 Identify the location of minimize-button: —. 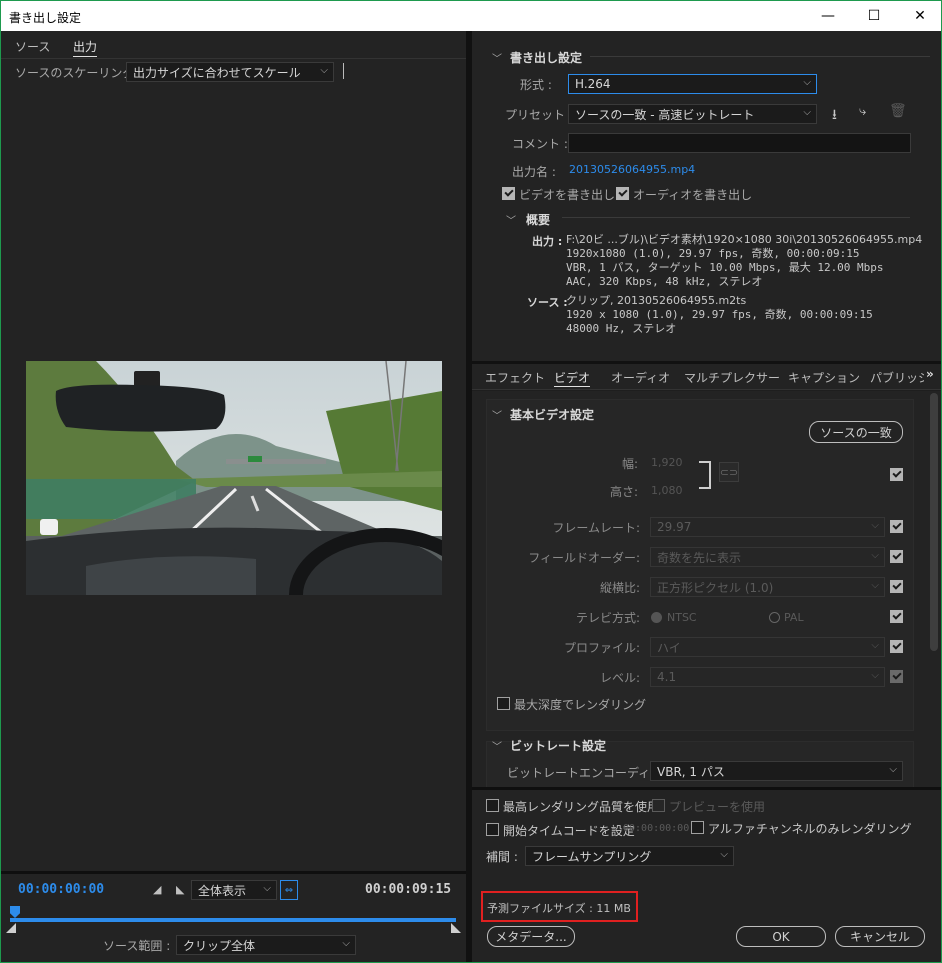
(828, 16).